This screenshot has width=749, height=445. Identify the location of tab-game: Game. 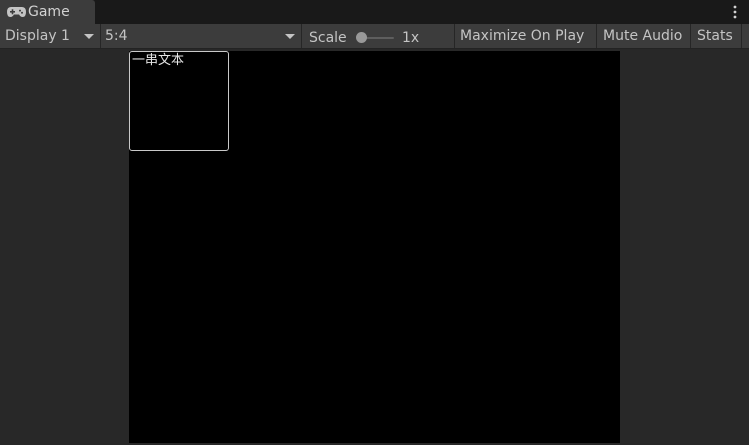
(47, 12).